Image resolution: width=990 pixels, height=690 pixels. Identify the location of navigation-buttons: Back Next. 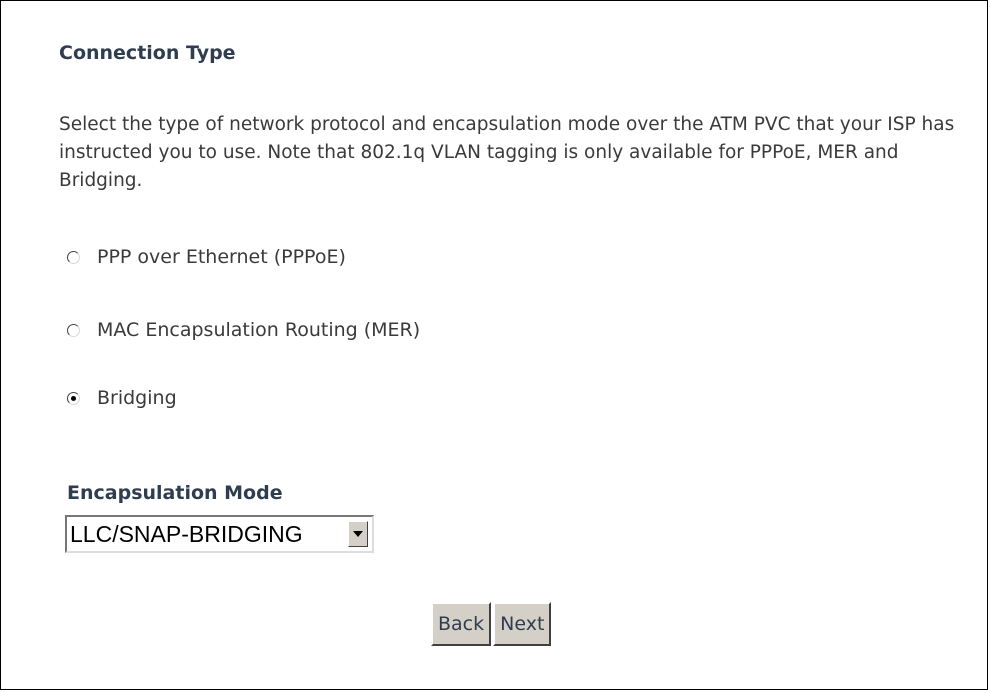
(491, 624).